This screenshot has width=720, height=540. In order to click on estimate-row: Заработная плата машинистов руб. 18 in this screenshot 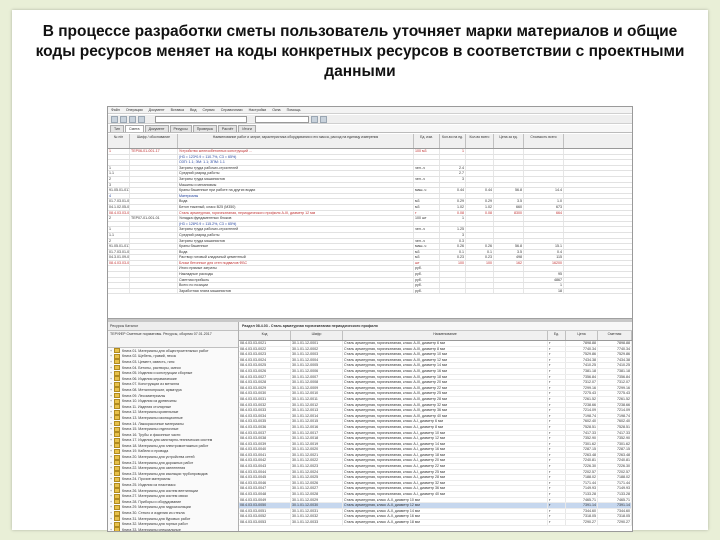, I will do `click(370, 291)`.